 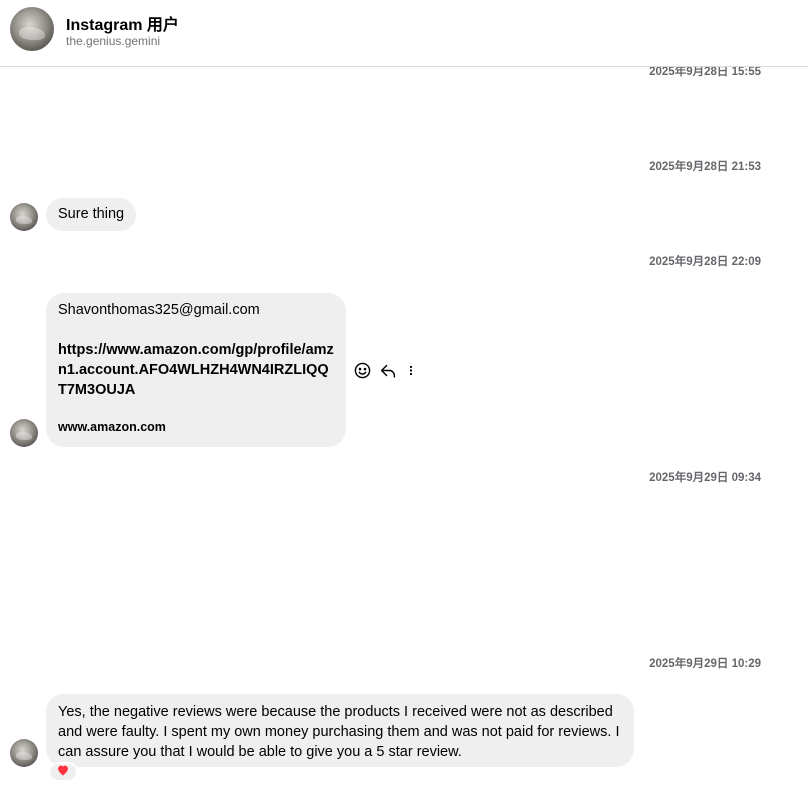 I want to click on link-preview-domain: www.amazon.com, so click(x=196, y=427).